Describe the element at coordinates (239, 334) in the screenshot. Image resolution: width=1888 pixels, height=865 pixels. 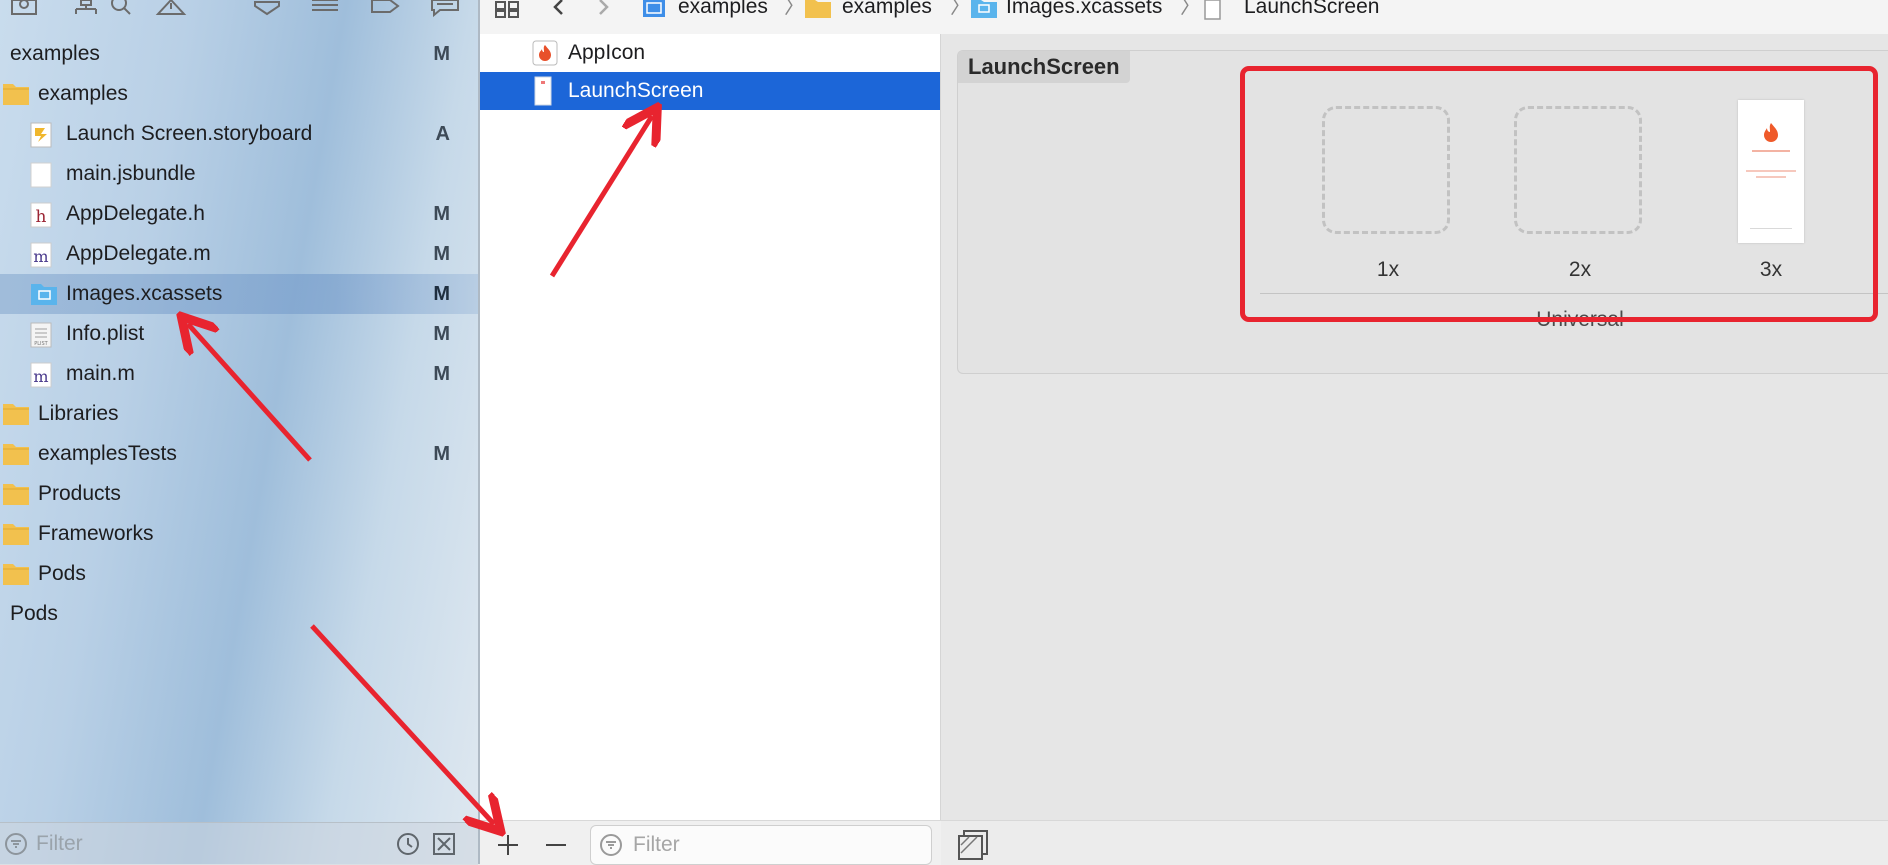
I see `file-tree-row: PLIST Info.plist M` at that location.